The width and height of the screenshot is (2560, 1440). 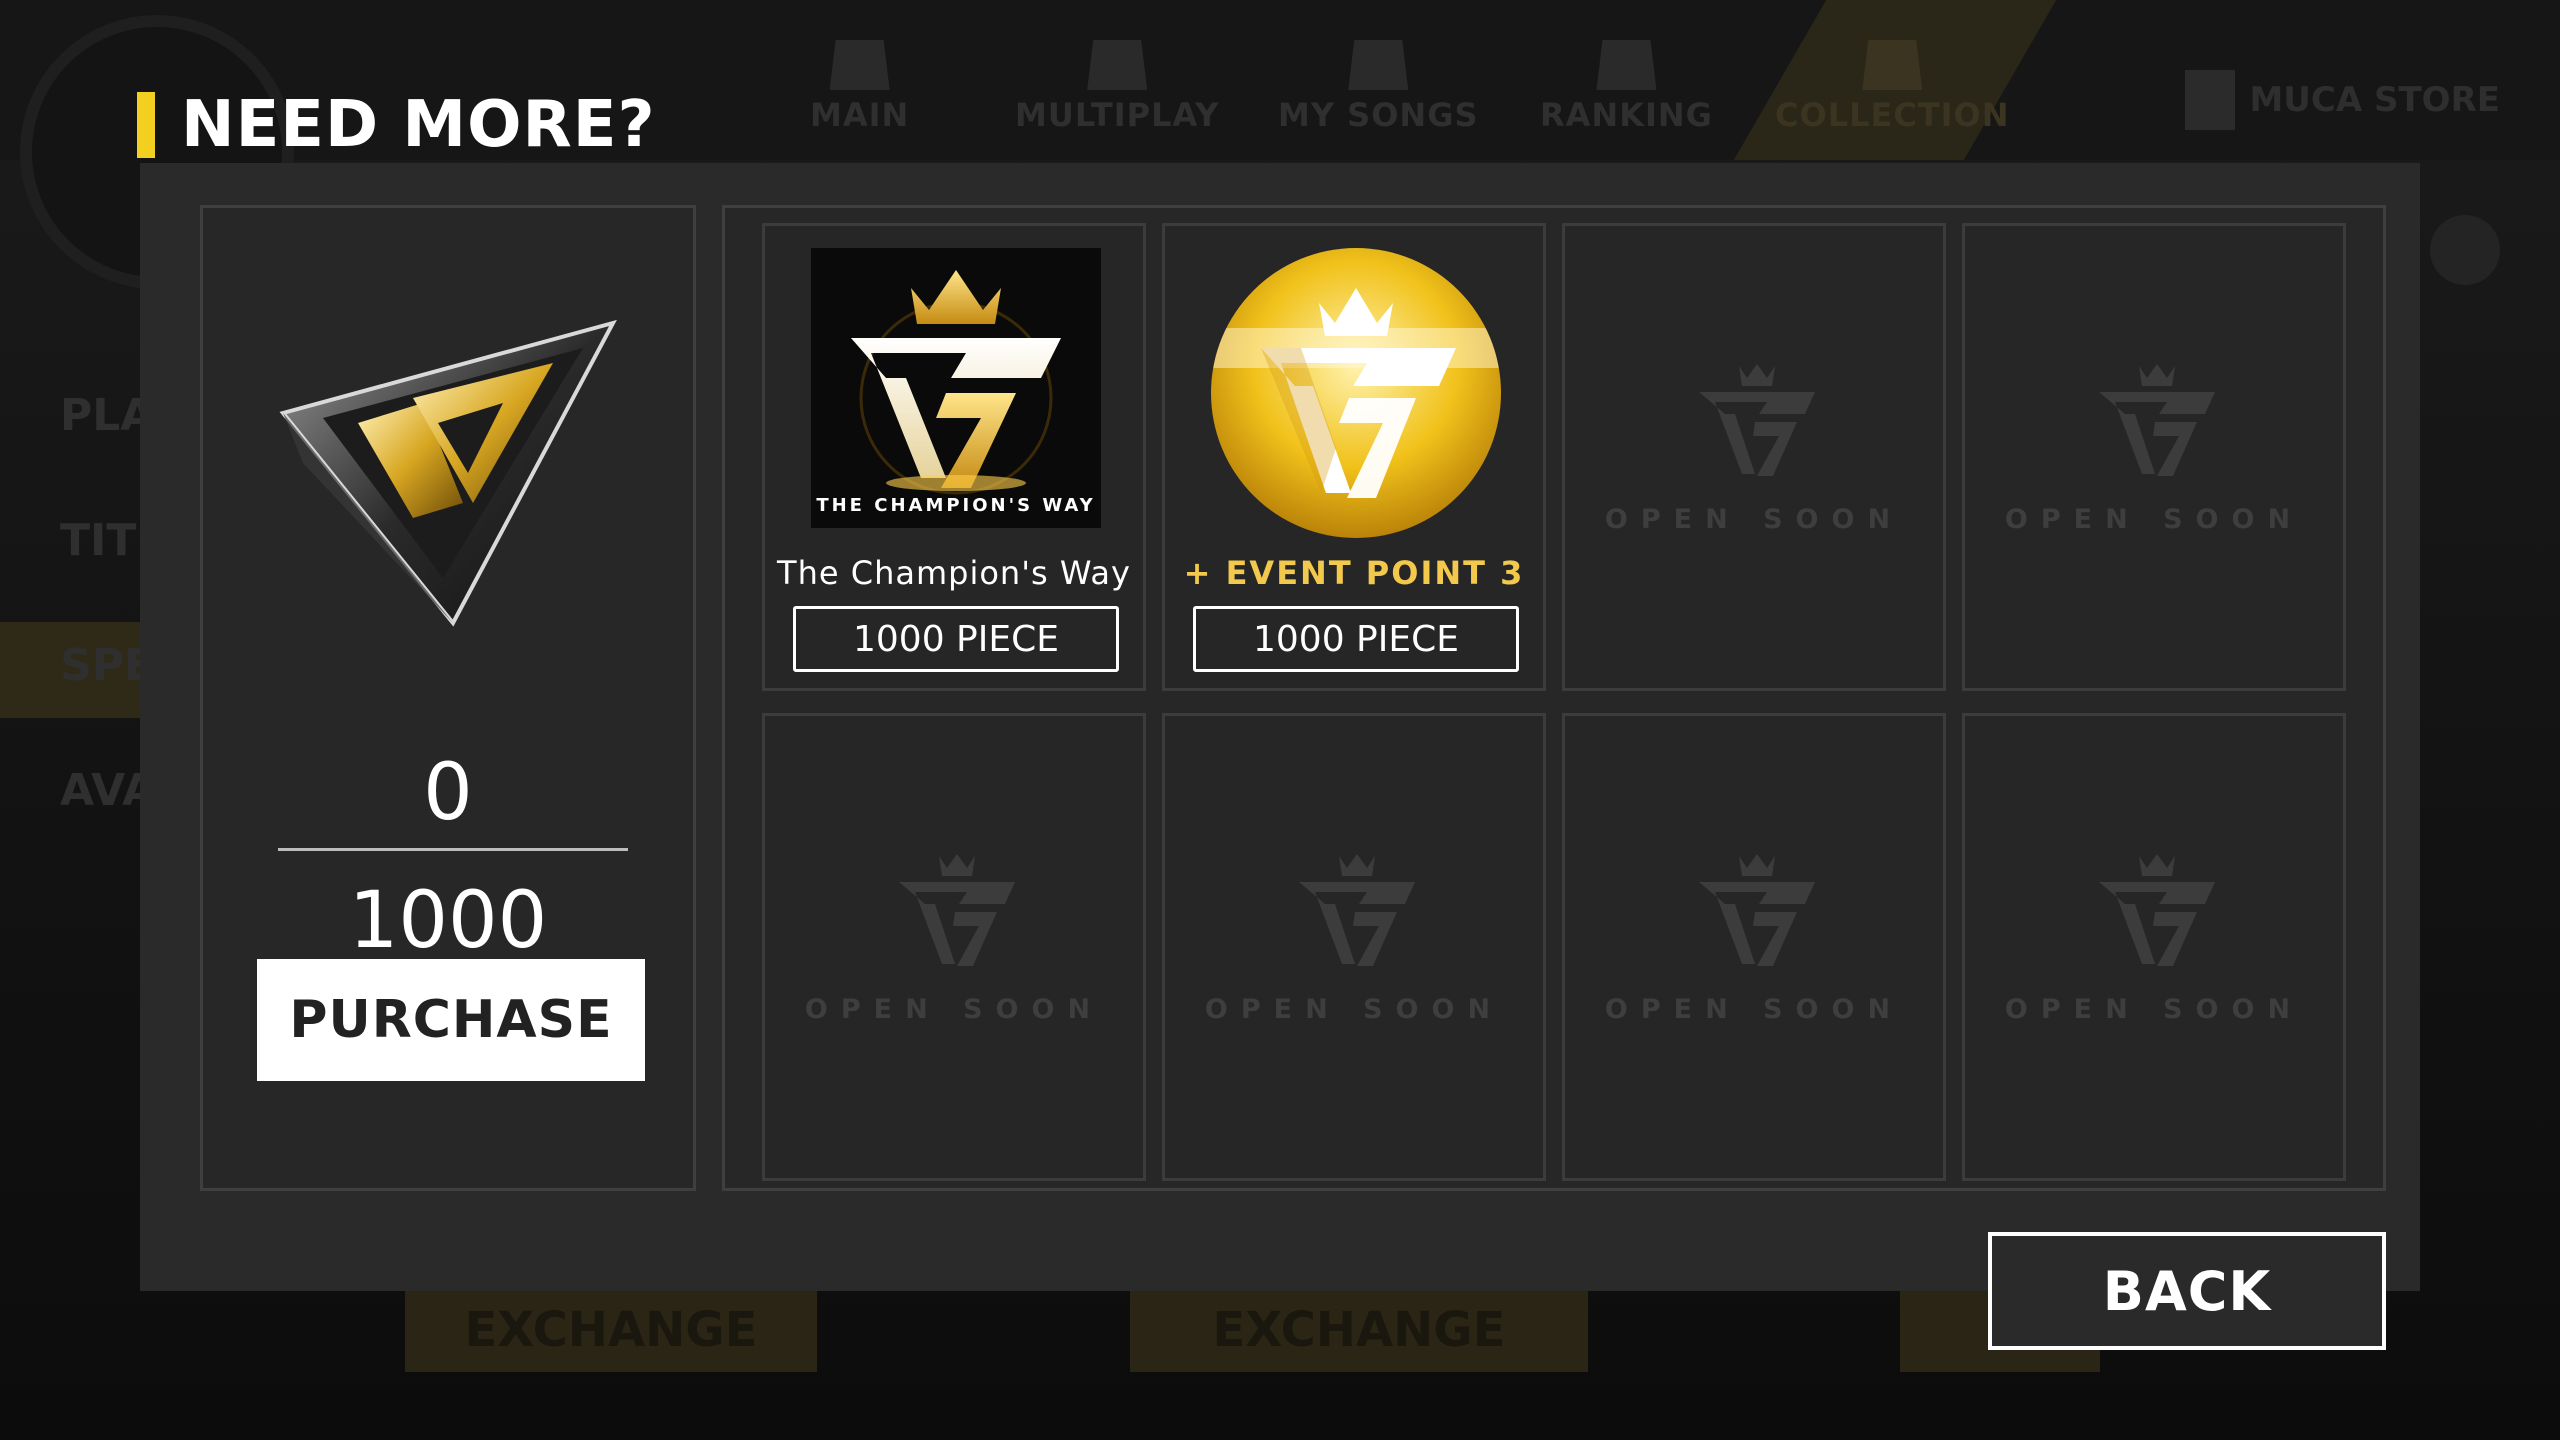 What do you see at coordinates (1359, 1330) in the screenshot?
I see `bg-exchange-button-2: EXCHANGE` at bounding box center [1359, 1330].